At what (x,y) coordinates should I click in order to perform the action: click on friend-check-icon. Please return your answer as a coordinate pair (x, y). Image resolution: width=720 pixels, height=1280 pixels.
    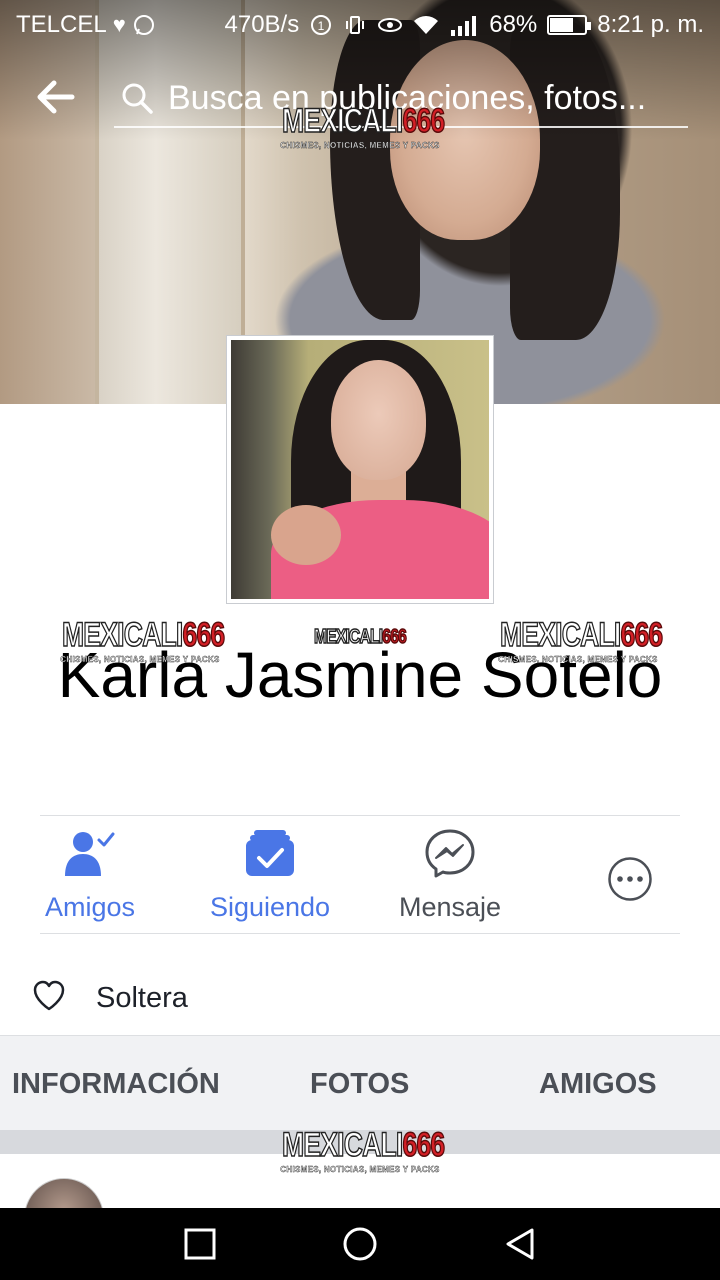
    Looking at the image, I should click on (90, 854).